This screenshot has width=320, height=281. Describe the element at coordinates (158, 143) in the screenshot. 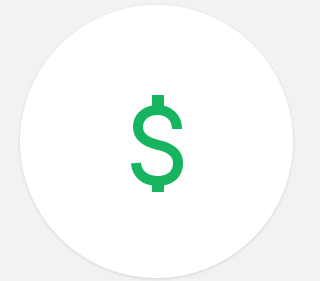

I see `dollar-icon` at that location.